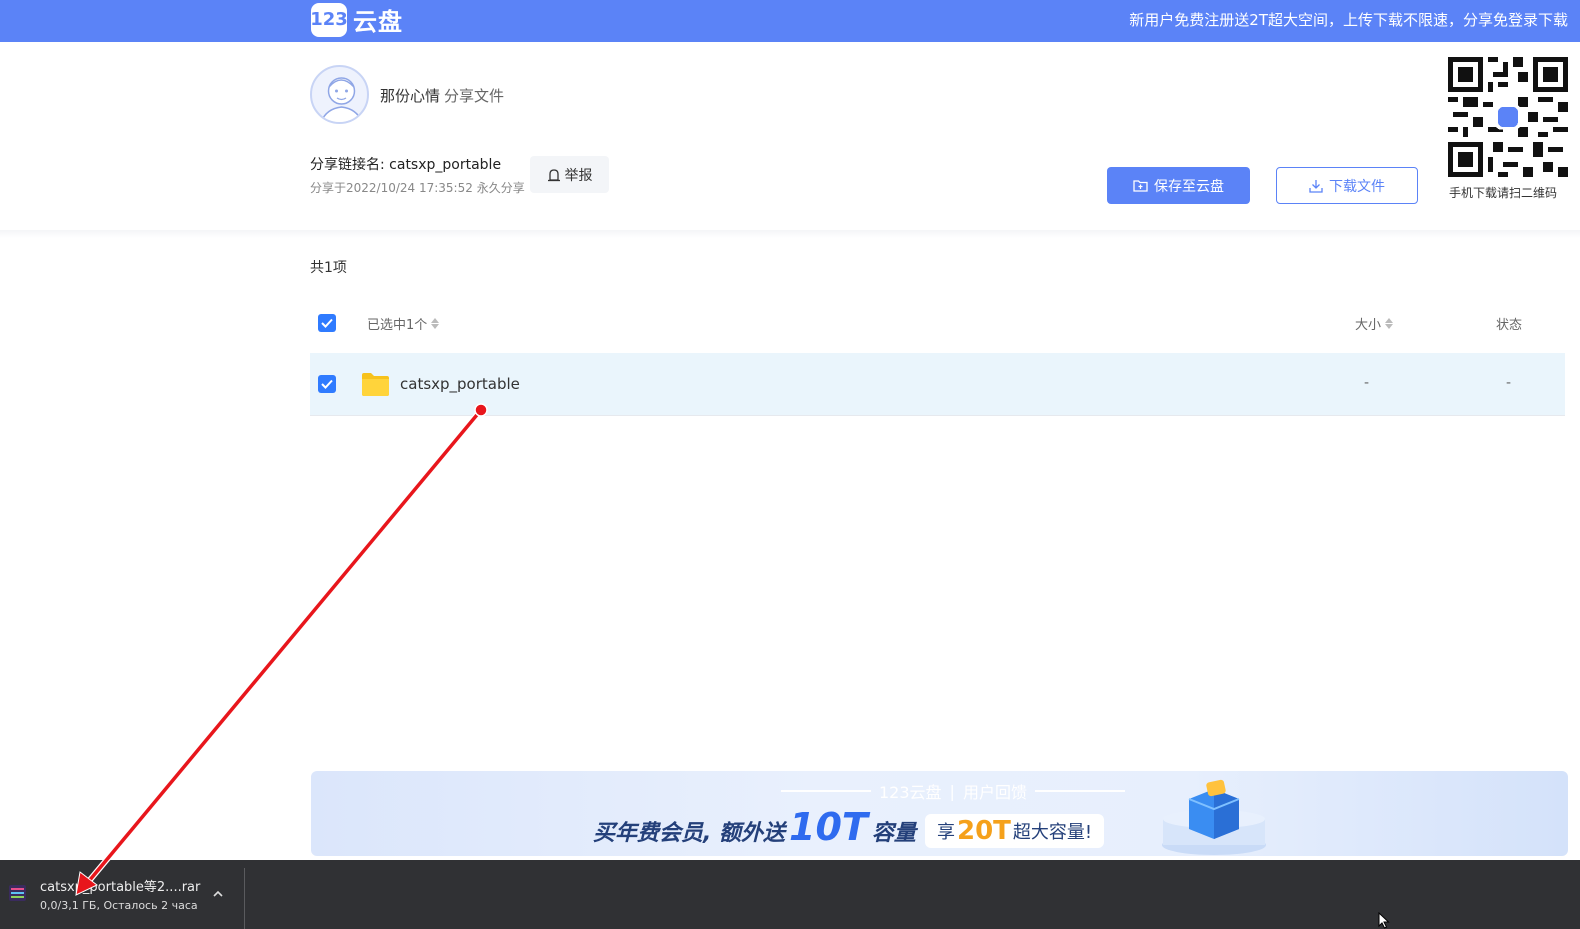  I want to click on chip-suffix: 超大容量!, so click(1052, 832).